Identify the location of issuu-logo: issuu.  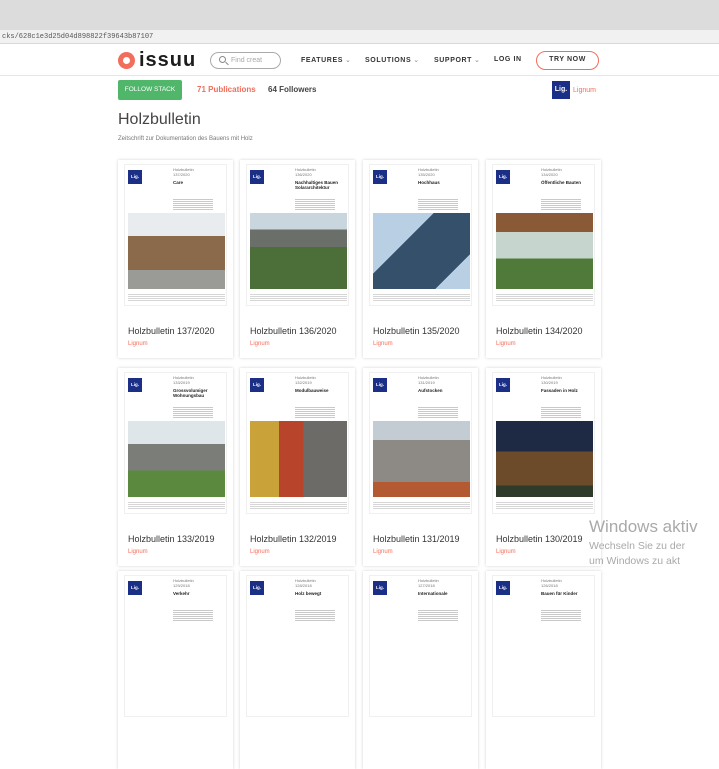
(157, 60).